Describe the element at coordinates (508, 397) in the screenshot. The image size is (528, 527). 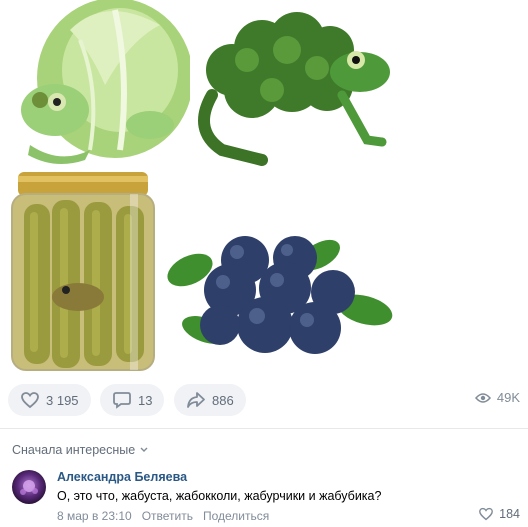
I see `views-count: 49K` at that location.